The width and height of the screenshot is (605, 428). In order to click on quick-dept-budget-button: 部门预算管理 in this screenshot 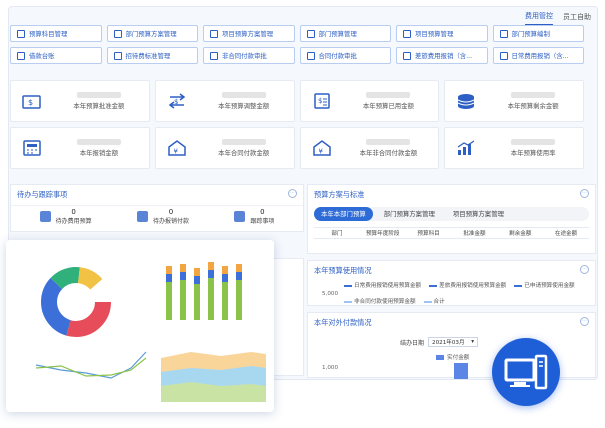, I will do `click(345, 33)`.